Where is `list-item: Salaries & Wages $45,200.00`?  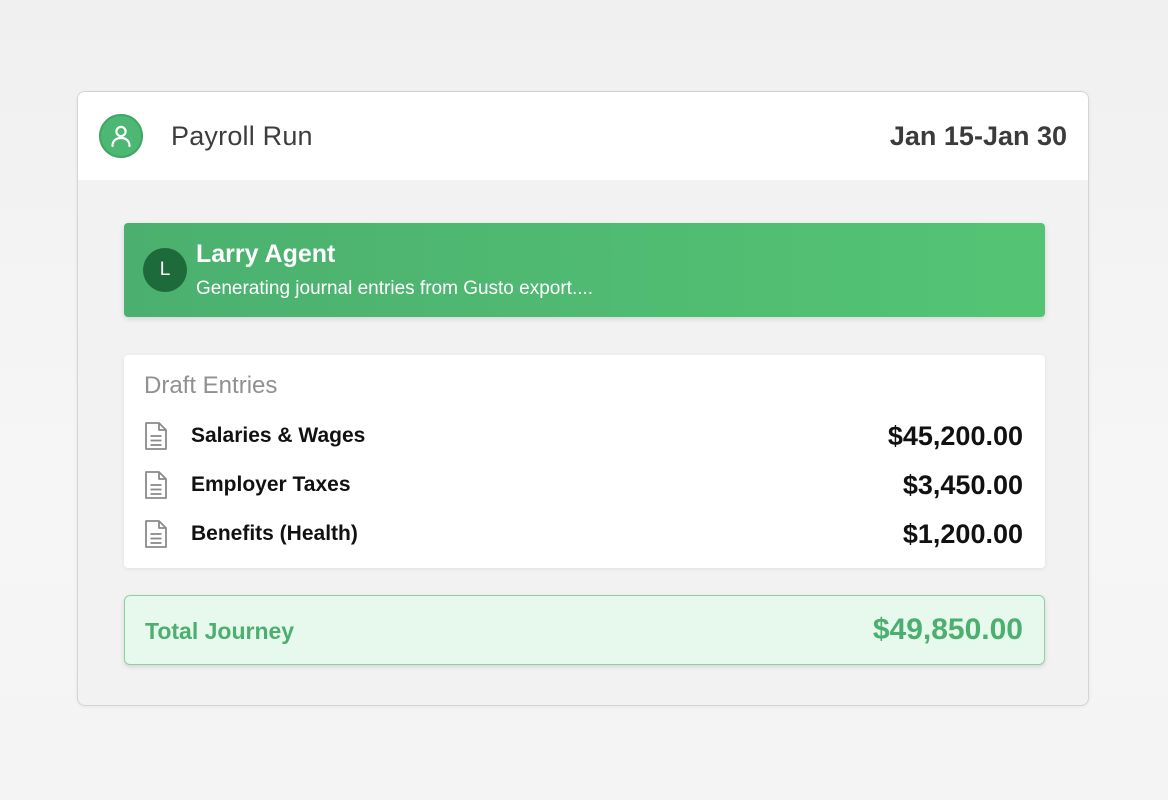
list-item: Salaries & Wages $45,200.00 is located at coordinates (584, 436).